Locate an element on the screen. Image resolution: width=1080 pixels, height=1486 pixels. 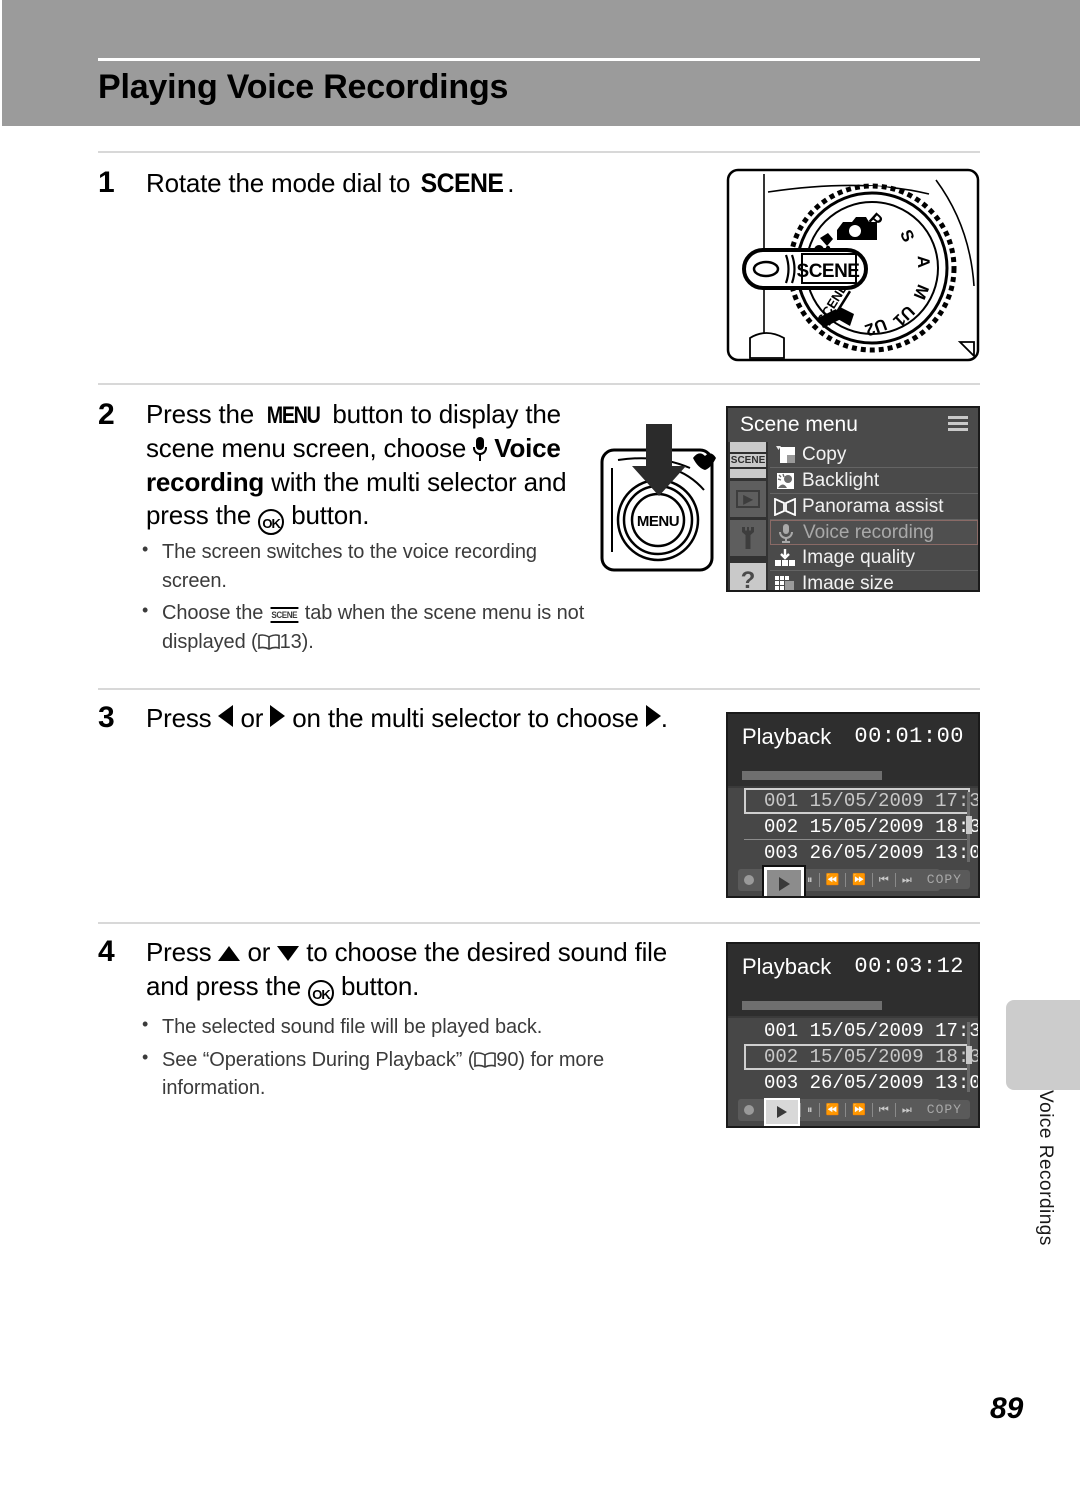
page-title: Playing Voice Recordings is located at coordinates (303, 87).